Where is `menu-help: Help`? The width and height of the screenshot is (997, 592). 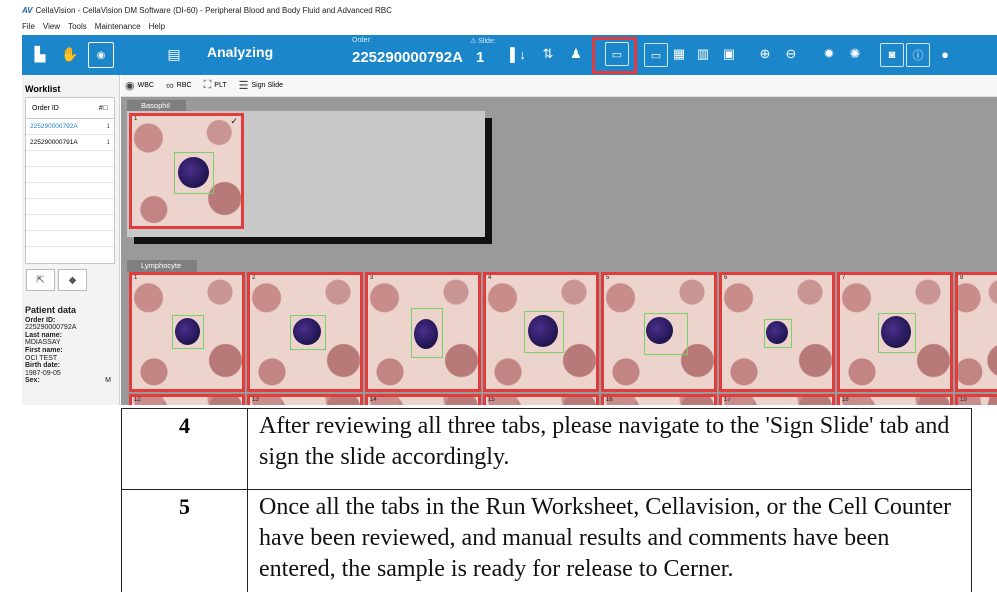 menu-help: Help is located at coordinates (157, 26).